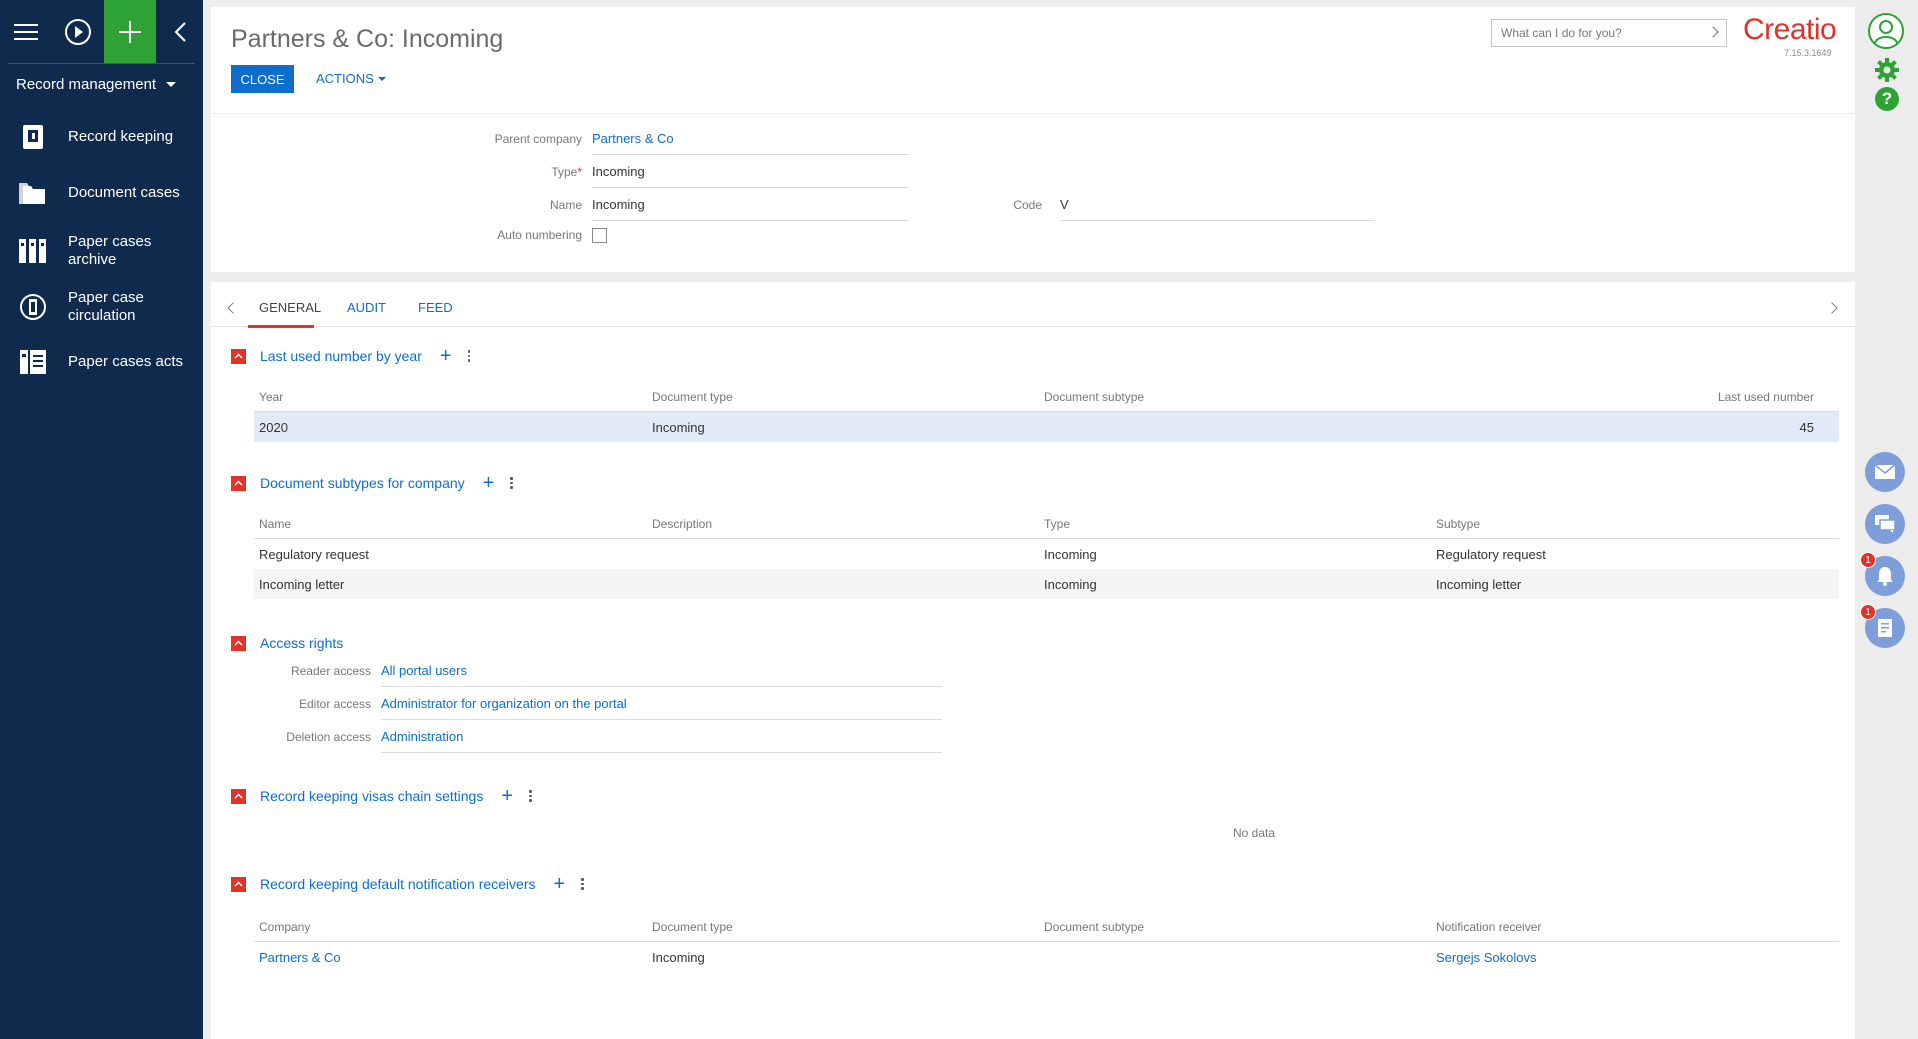 This screenshot has height=1039, width=1918. Describe the element at coordinates (328, 737) in the screenshot. I see `deletion-access-label: Deletion access` at that location.